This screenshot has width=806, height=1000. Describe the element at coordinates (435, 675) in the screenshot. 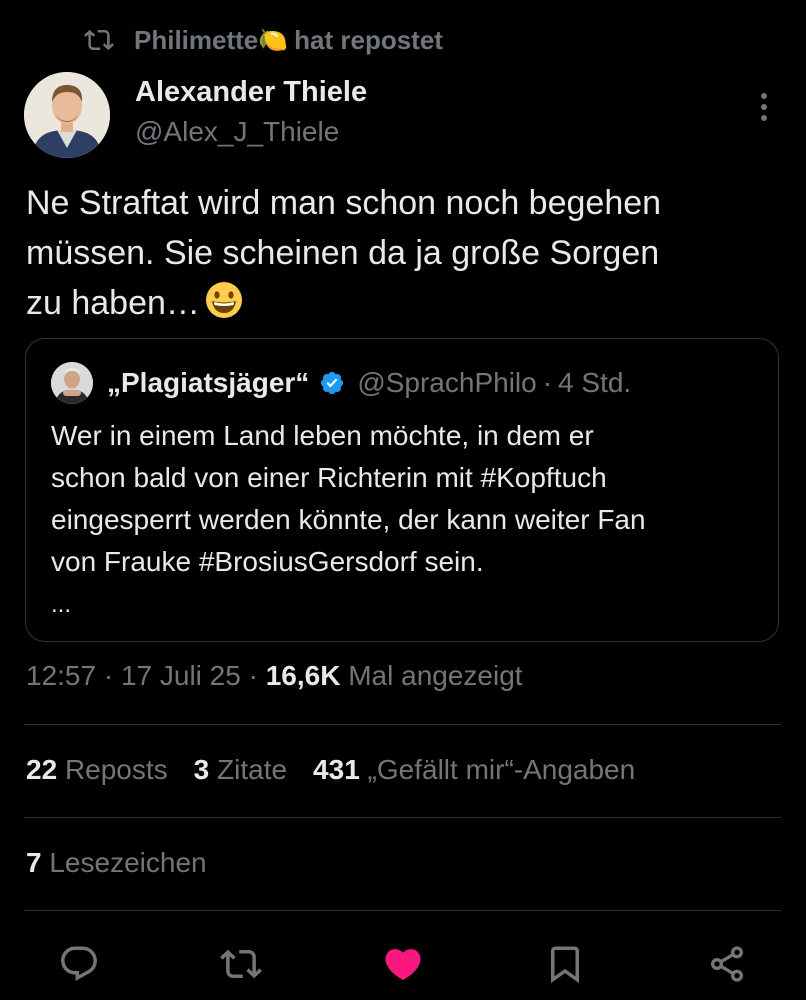

I see `view-count-label: Mal angezeigt` at that location.